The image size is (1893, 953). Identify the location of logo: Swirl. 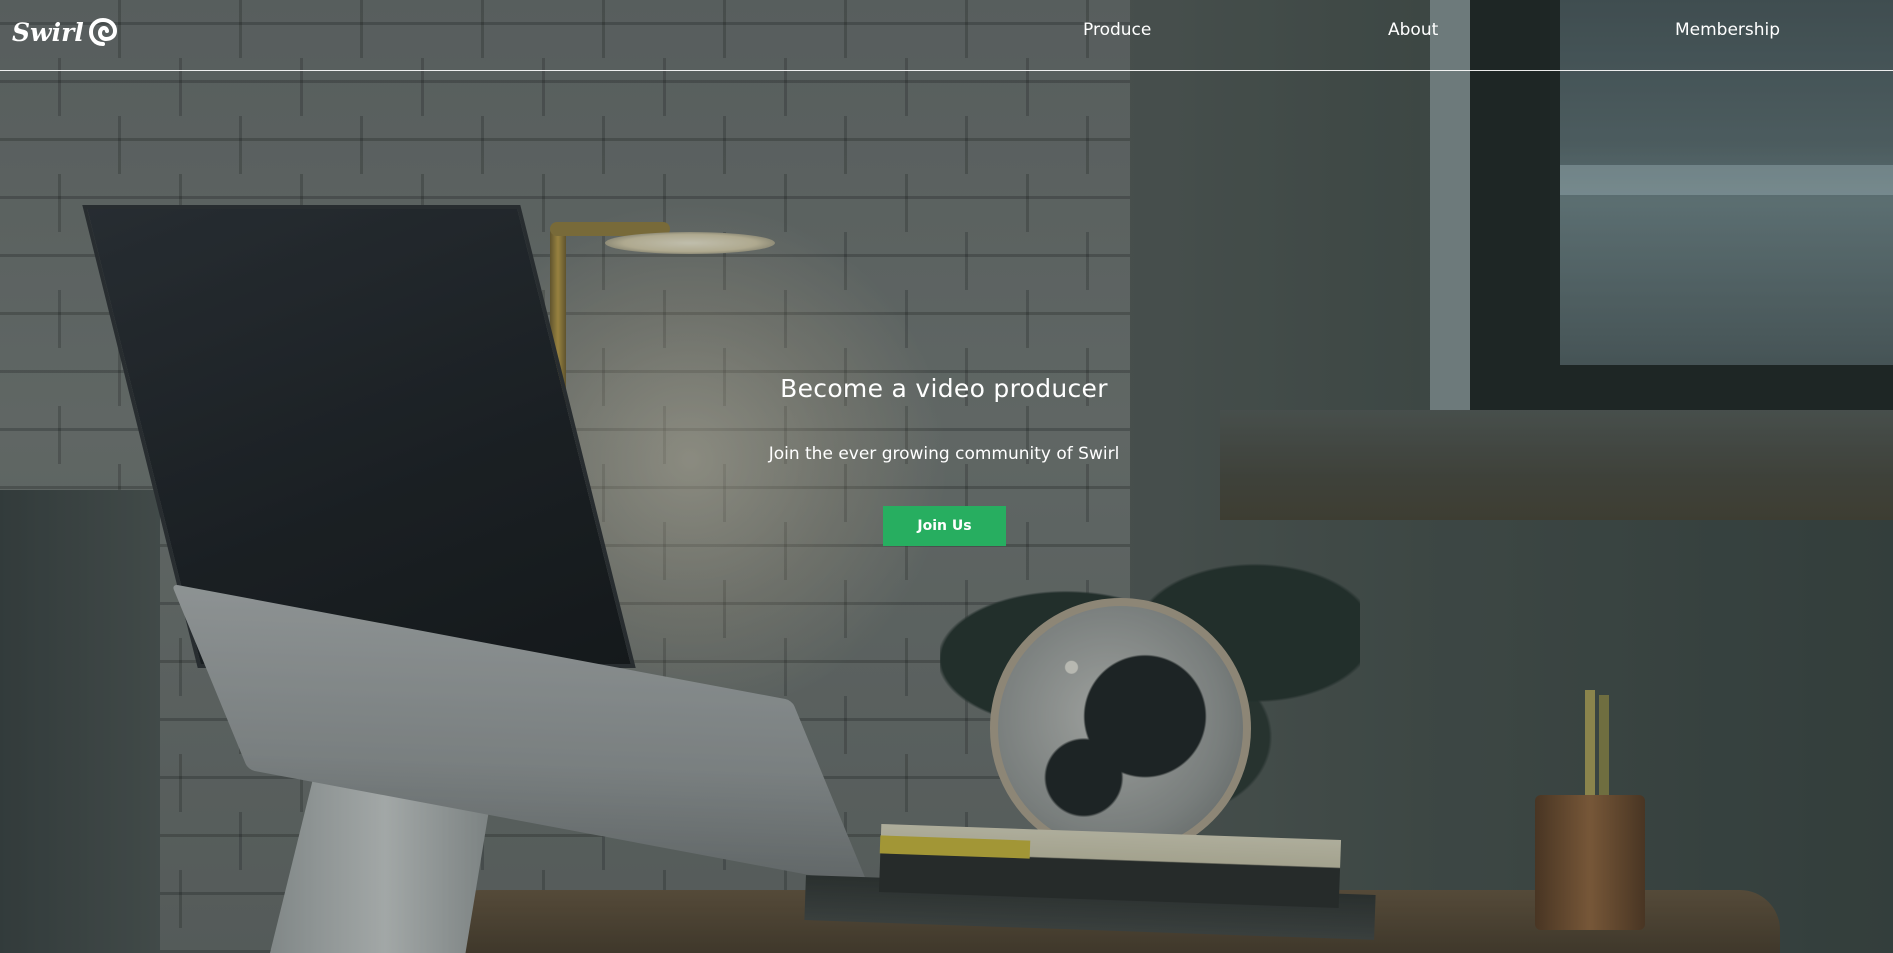
(65, 32).